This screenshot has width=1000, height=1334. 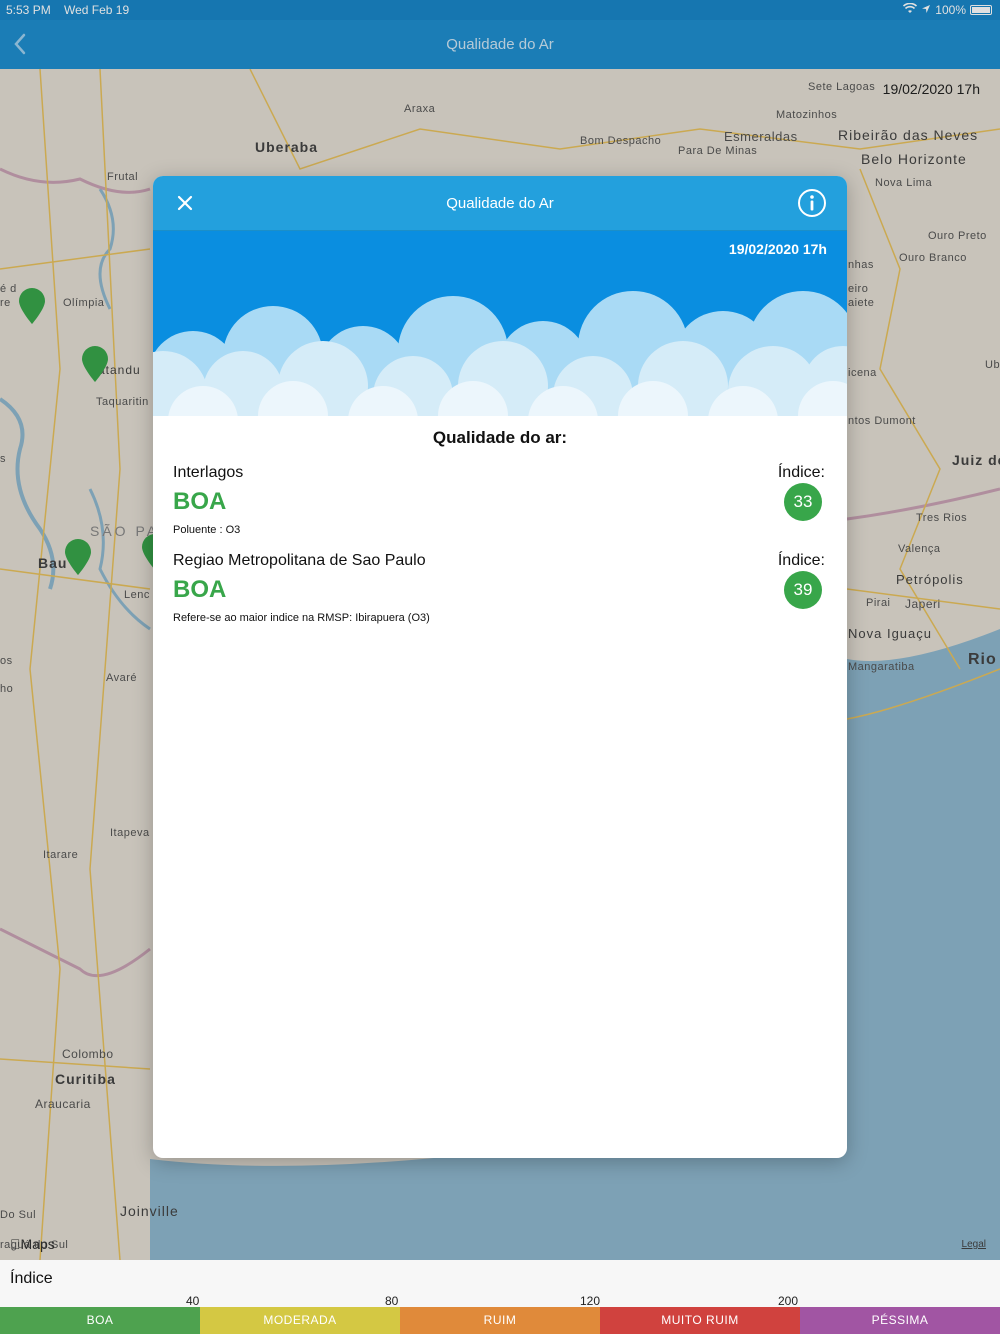 I want to click on modal-timestamp: 19/02/2020 17h, so click(x=777, y=249).